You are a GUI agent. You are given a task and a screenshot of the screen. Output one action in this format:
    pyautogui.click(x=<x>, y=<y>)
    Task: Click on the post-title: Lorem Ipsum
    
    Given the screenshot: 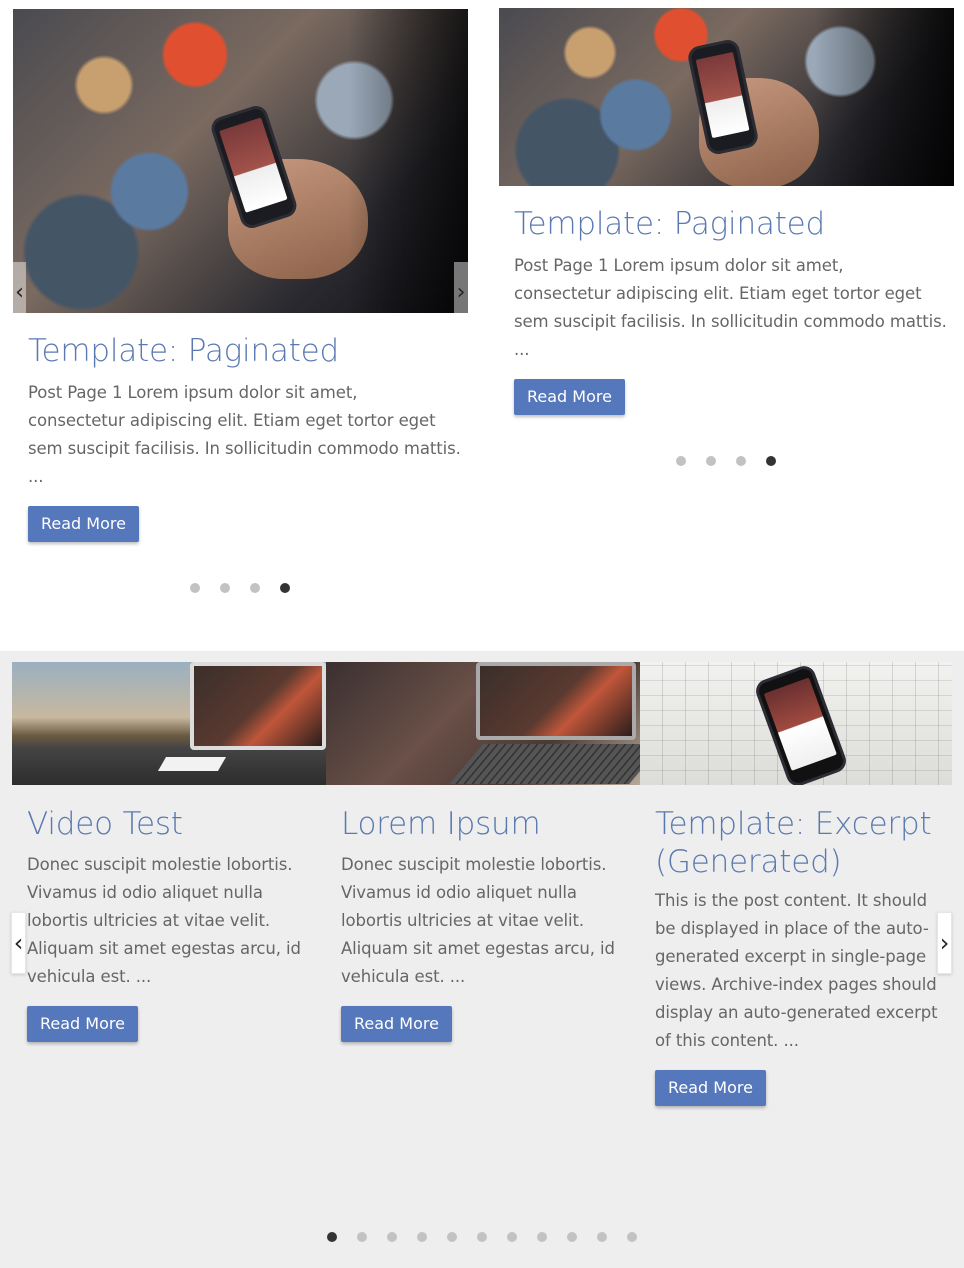 What is the action you would take?
    pyautogui.click(x=441, y=825)
    